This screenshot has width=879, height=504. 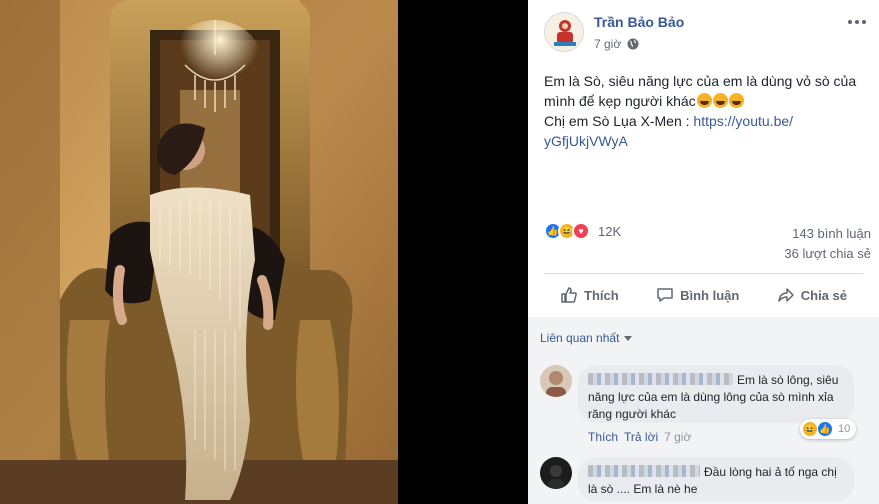 What do you see at coordinates (785, 295) in the screenshot?
I see `share-icon` at bounding box center [785, 295].